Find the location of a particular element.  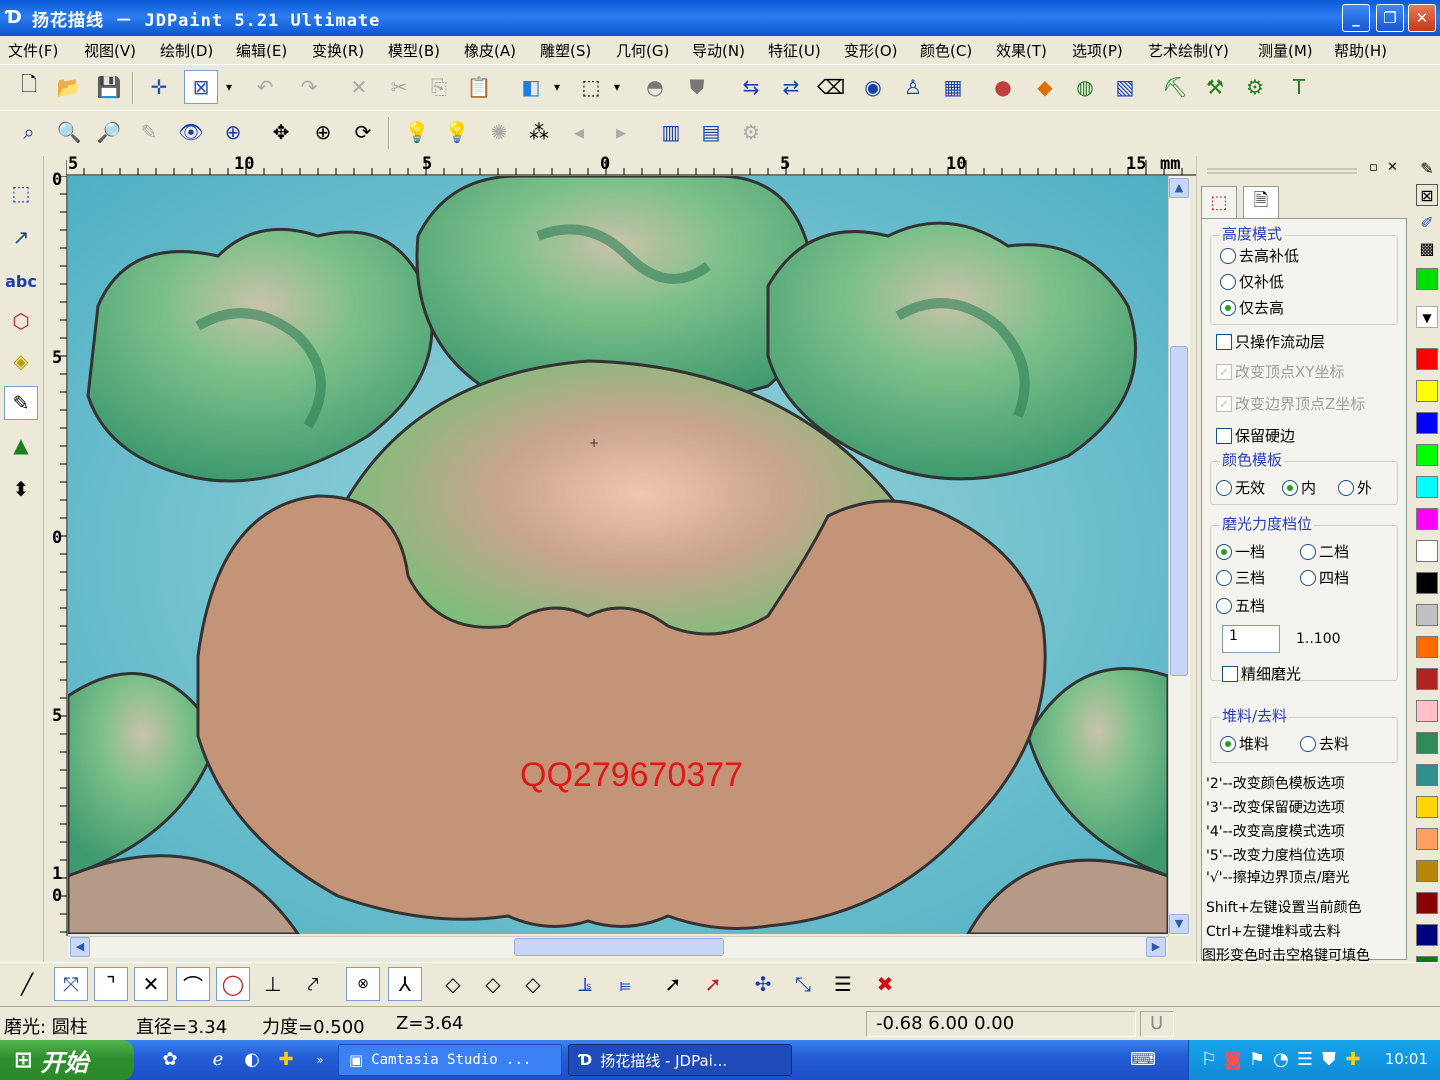

radio-height-mode-1: 仅补低 is located at coordinates (1252, 281).